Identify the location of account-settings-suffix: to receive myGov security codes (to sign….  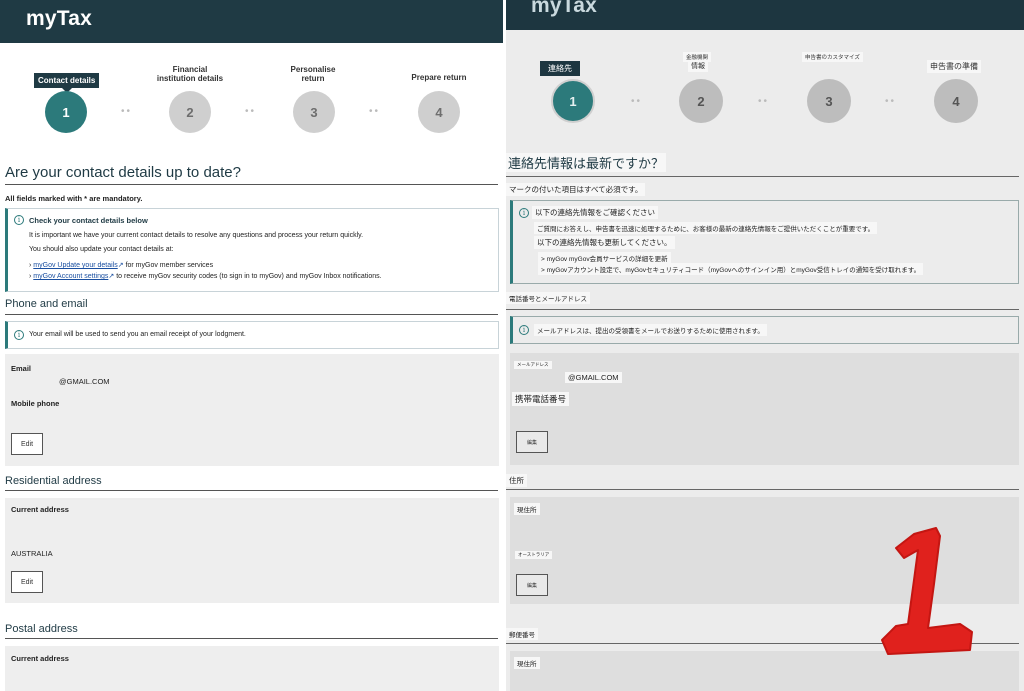
(249, 276).